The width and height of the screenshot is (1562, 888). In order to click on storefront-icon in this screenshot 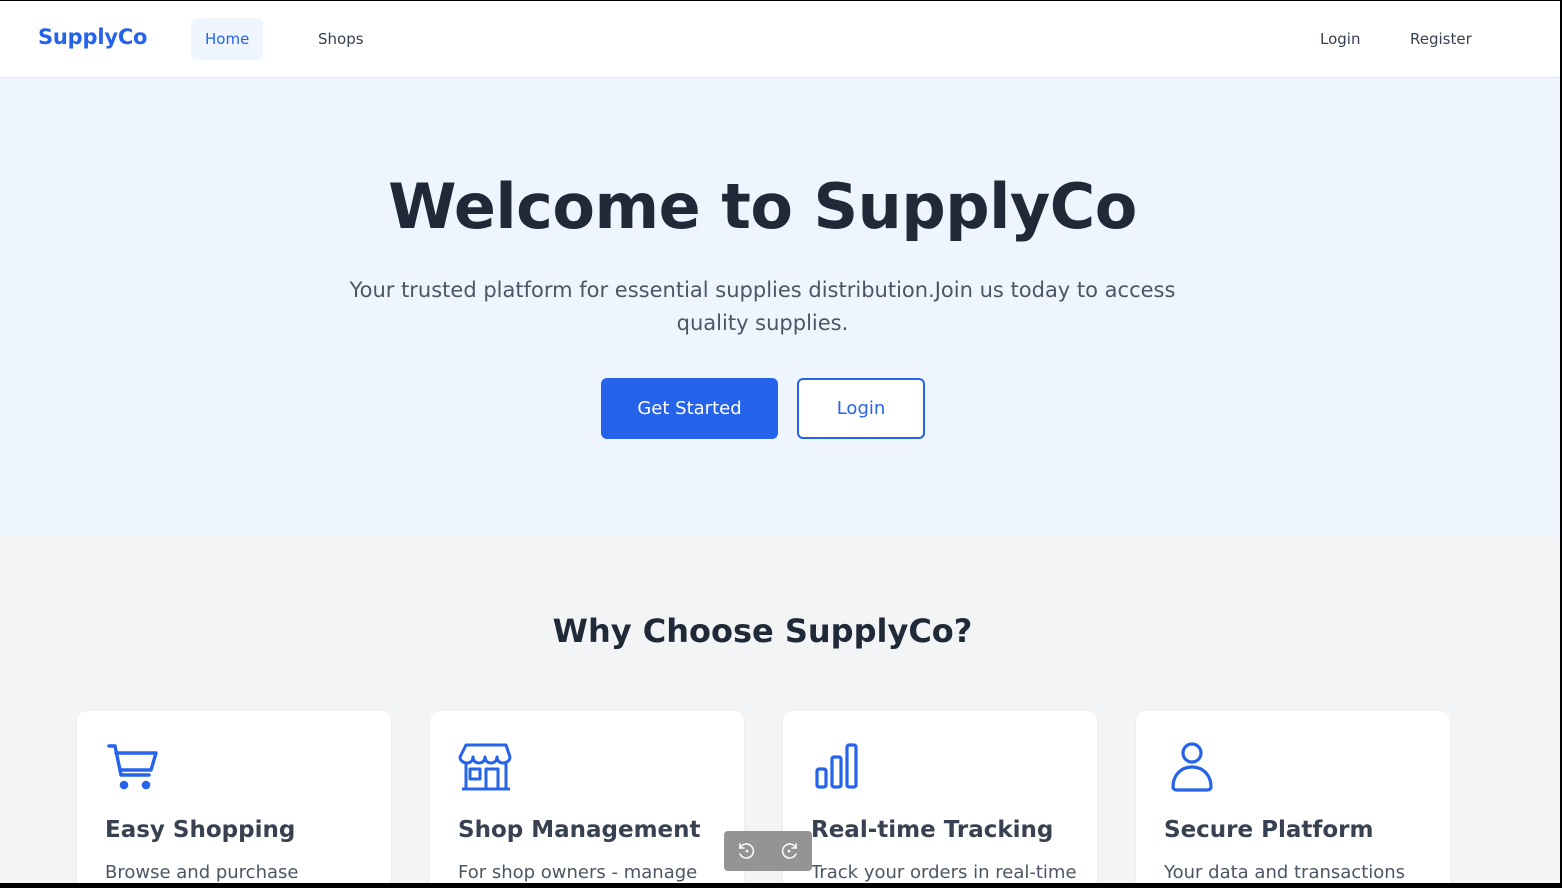, I will do `click(485, 767)`.